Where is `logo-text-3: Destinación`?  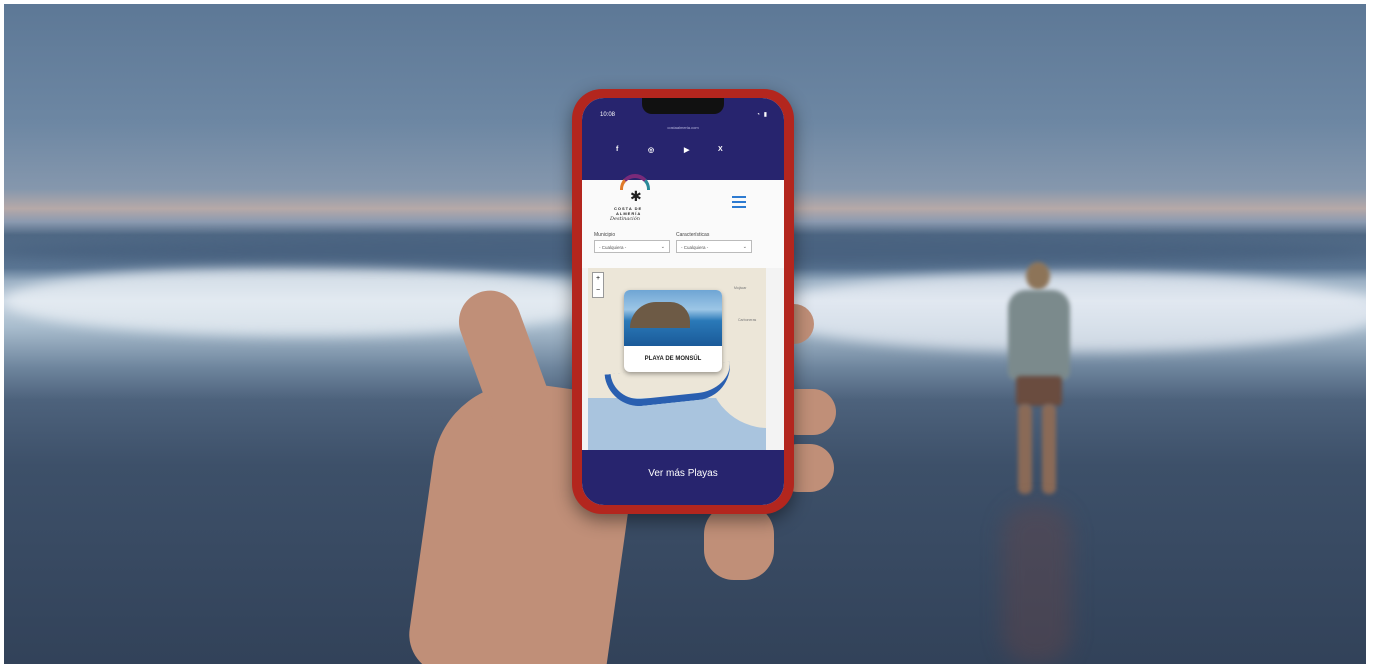
logo-text-3: Destinación is located at coordinates (625, 219).